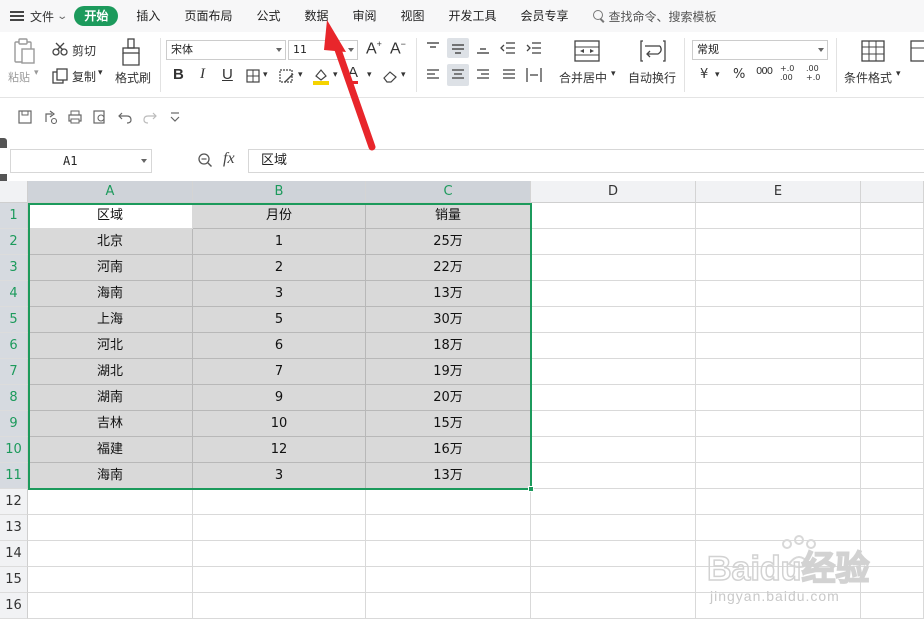 The width and height of the screenshot is (924, 629). What do you see at coordinates (790, 73) in the screenshot?
I see `increase-decimal-button: +.0 .00` at bounding box center [790, 73].